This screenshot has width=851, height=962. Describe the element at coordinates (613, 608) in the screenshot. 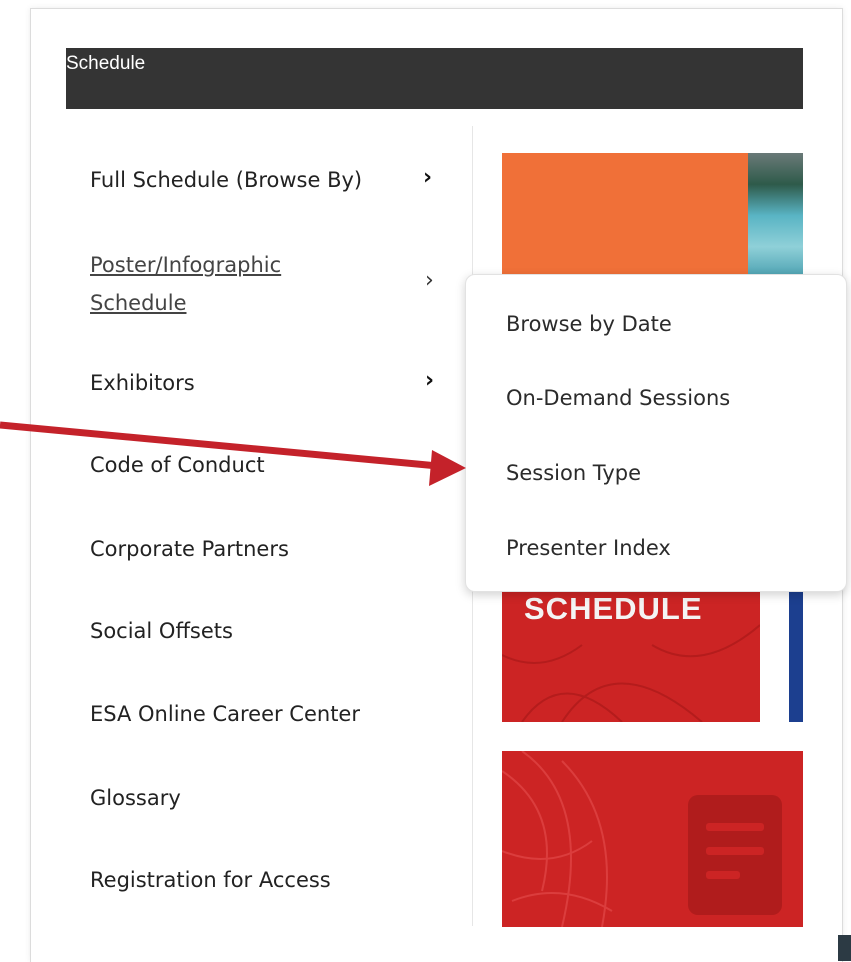

I see `tile-schedule-label: SCHEDULE` at that location.